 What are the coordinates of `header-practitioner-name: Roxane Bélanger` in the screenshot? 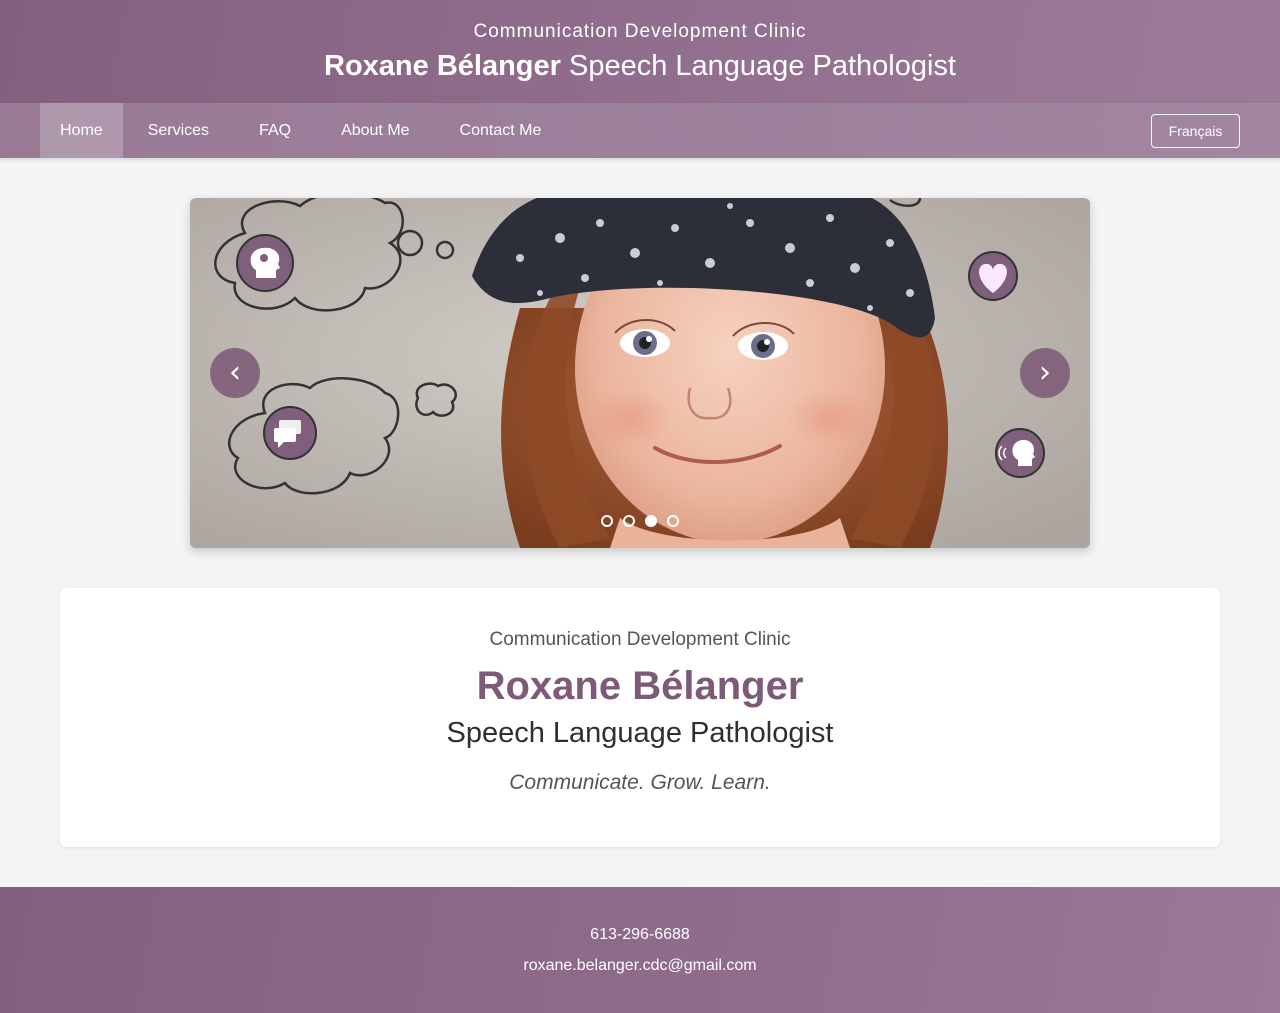 It's located at (442, 66).